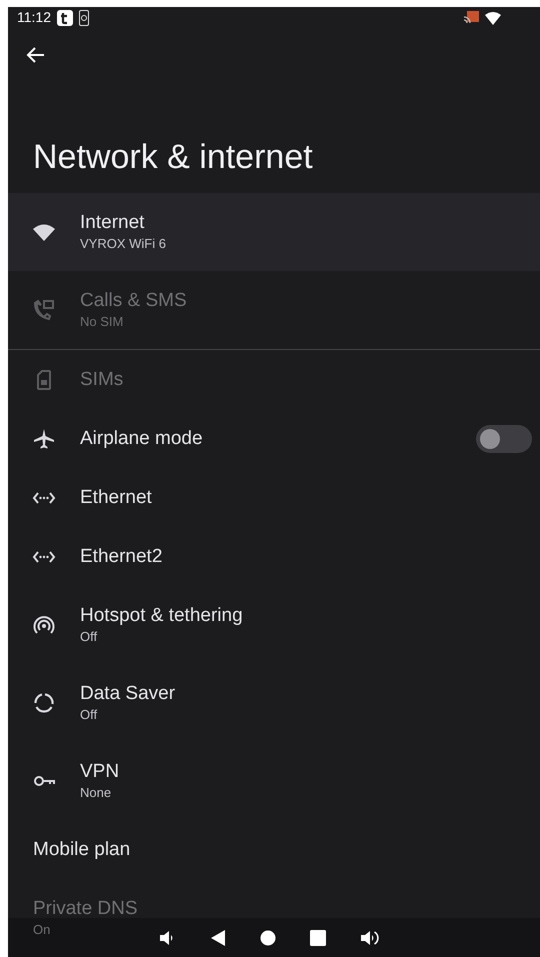  What do you see at coordinates (173, 157) in the screenshot?
I see `page-title: Network & internet` at bounding box center [173, 157].